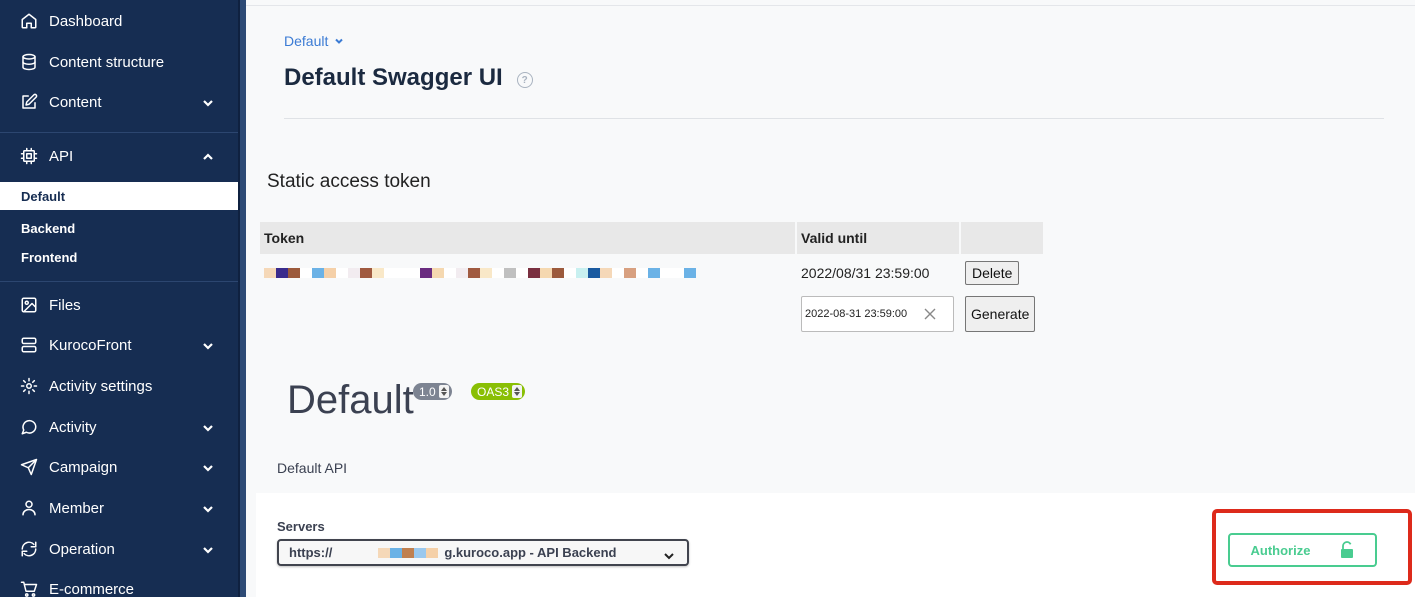 The width and height of the screenshot is (1415, 597). I want to click on server-select: https:// g.kuroco.app - API Backend, so click(483, 552).